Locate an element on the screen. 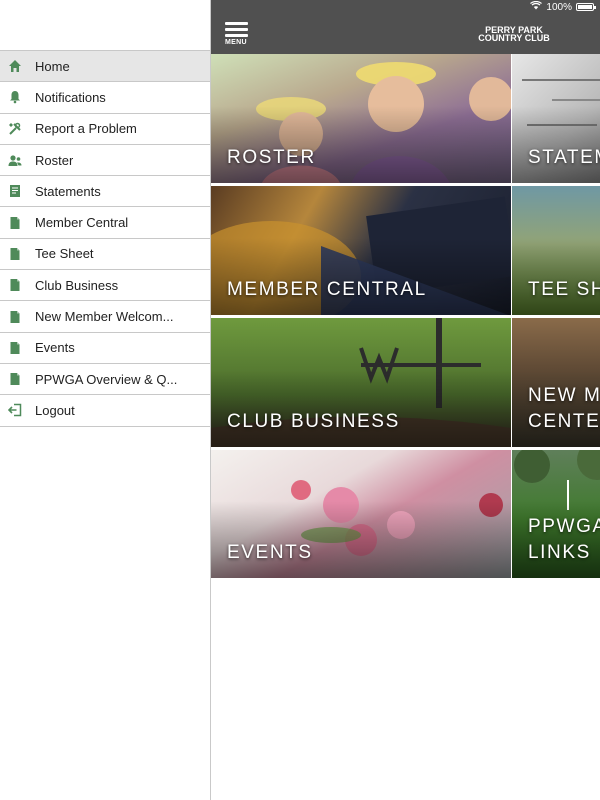 Image resolution: width=600 pixels, height=800 pixels. tile-tee-sheet-label: TEE SH is located at coordinates (564, 289).